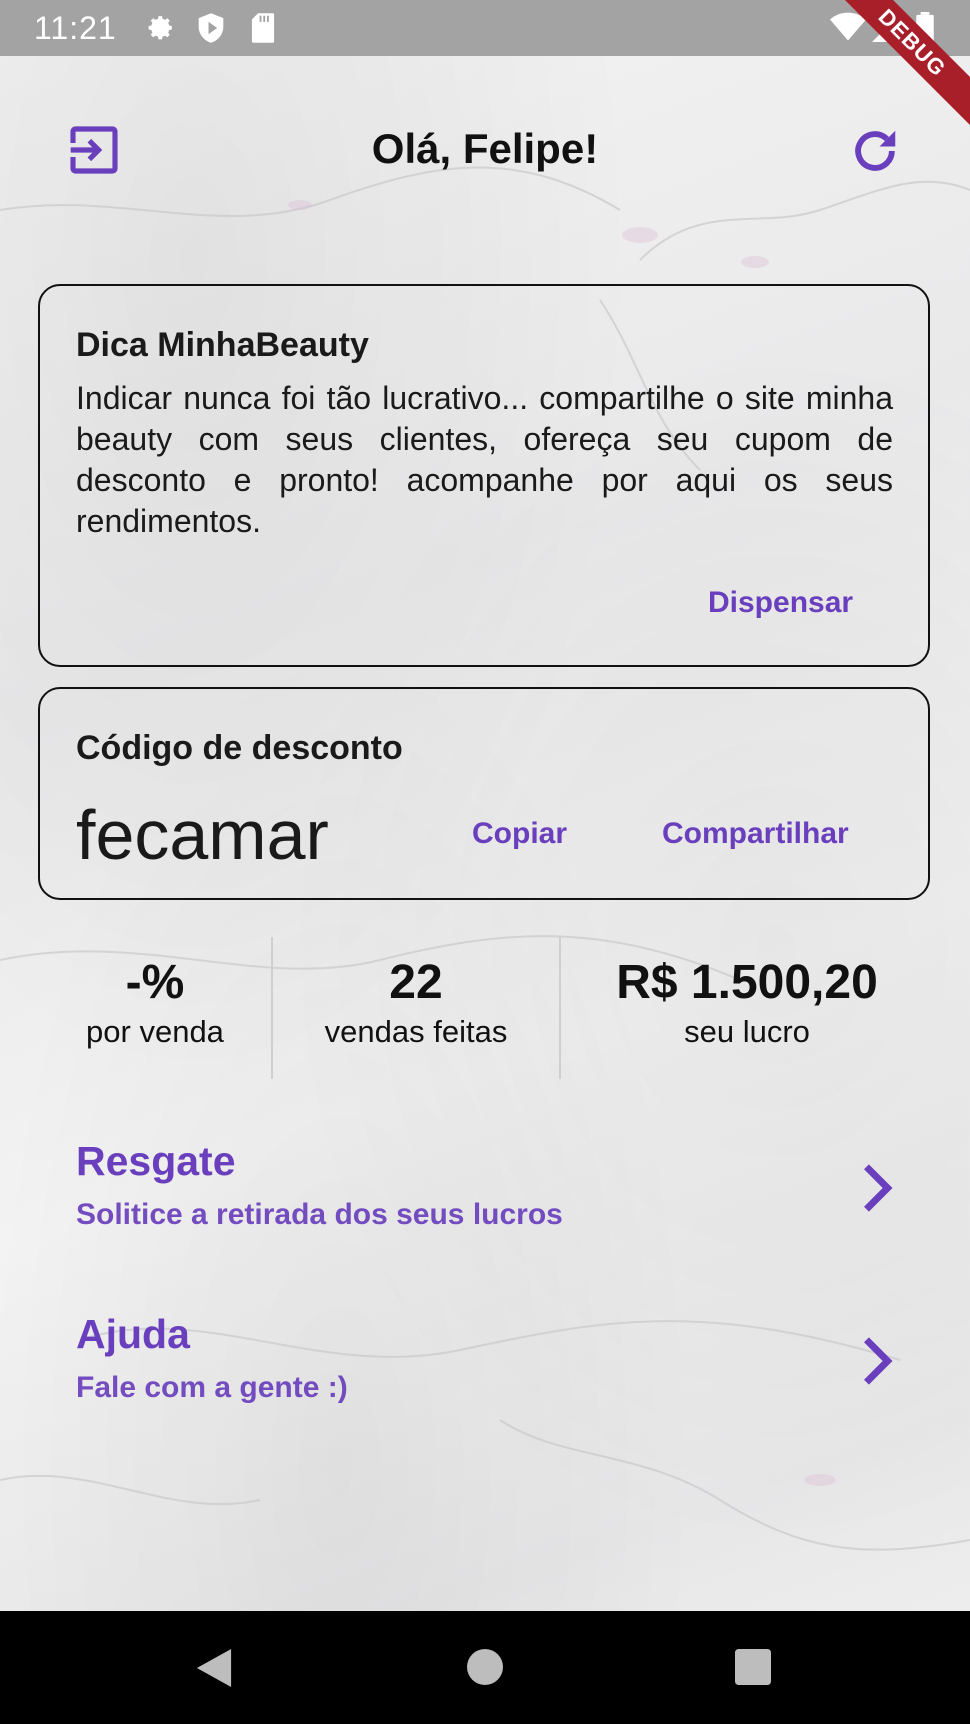  Describe the element at coordinates (202, 835) in the screenshot. I see `discount-code-value: fecamar` at that location.